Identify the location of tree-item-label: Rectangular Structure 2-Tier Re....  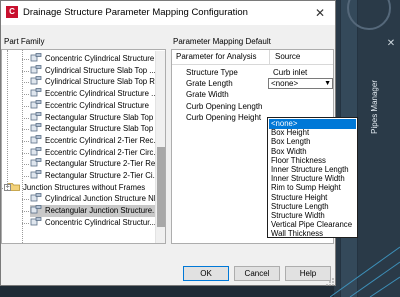
(103, 164).